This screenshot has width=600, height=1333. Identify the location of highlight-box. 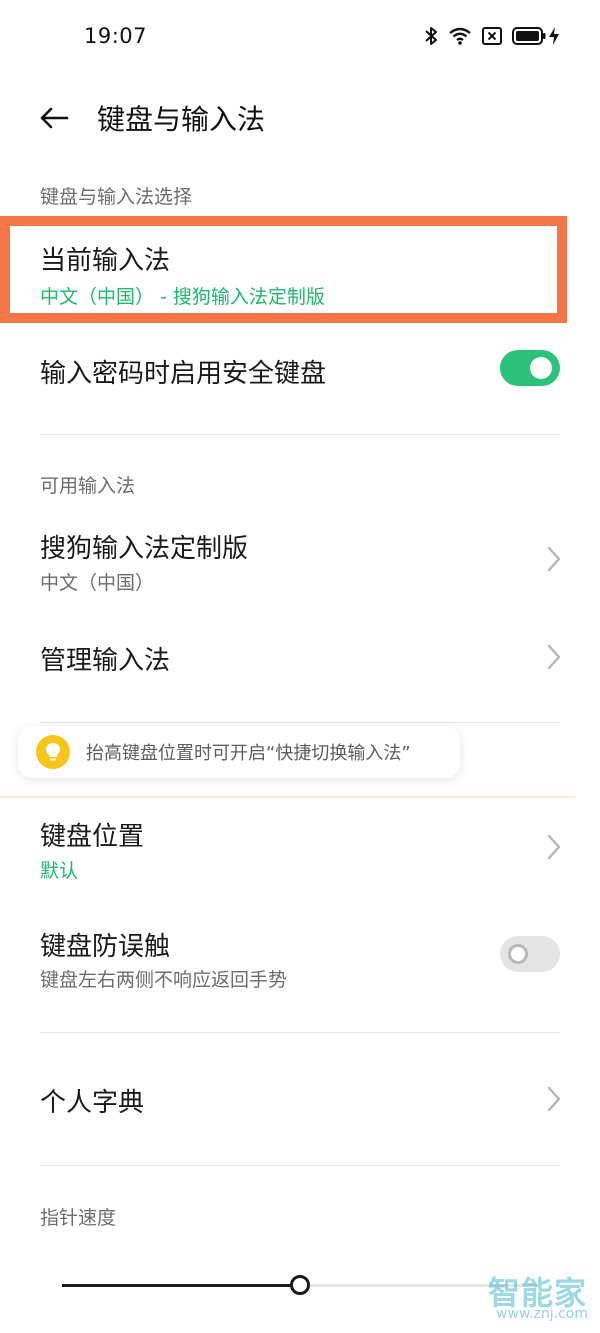
(283, 269).